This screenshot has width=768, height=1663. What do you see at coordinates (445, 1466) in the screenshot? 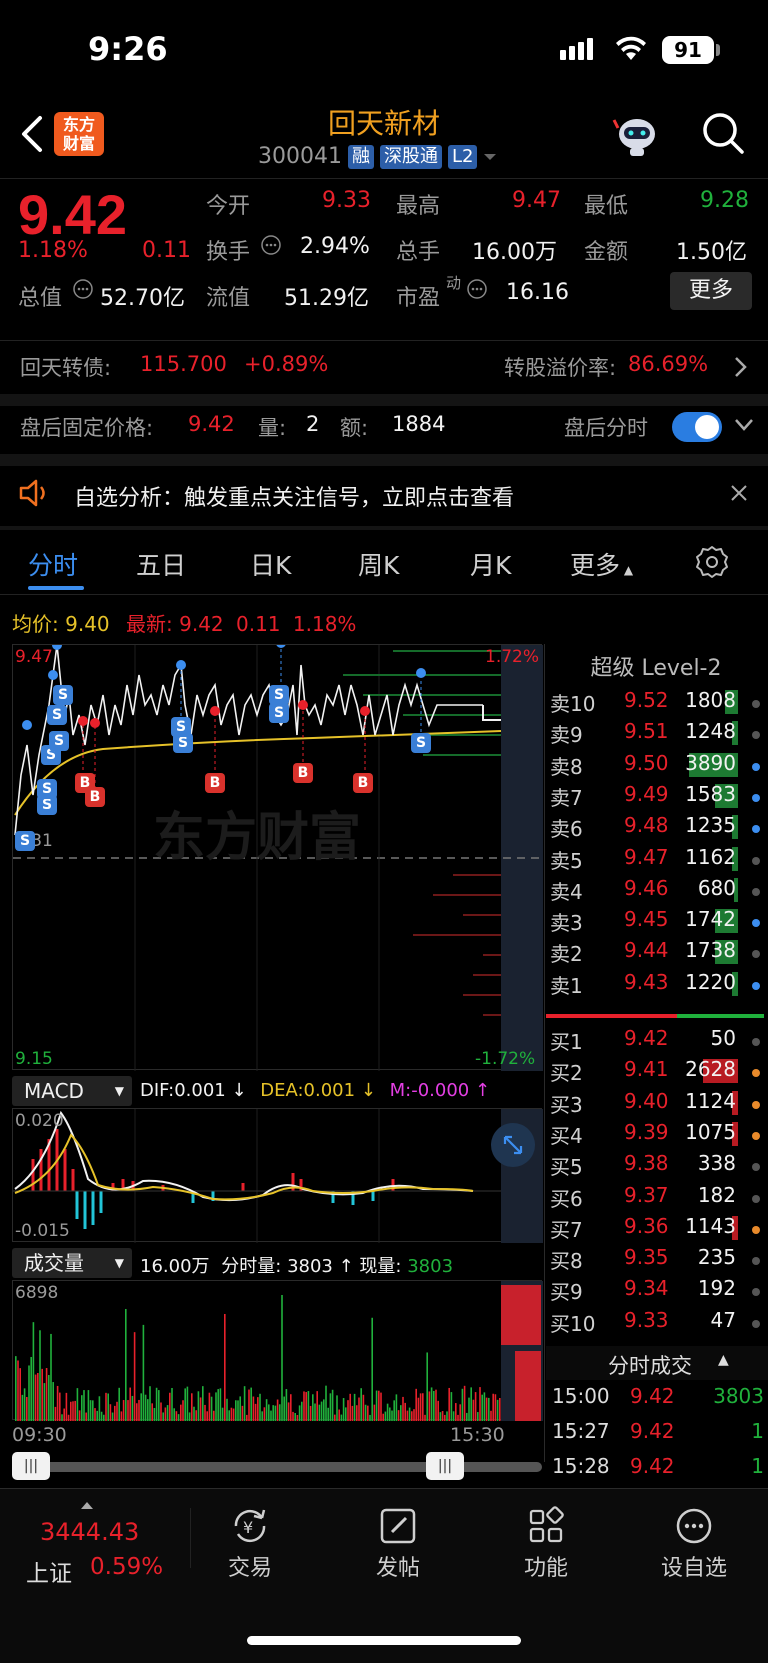
I see `slider-handle-right: |||` at bounding box center [445, 1466].